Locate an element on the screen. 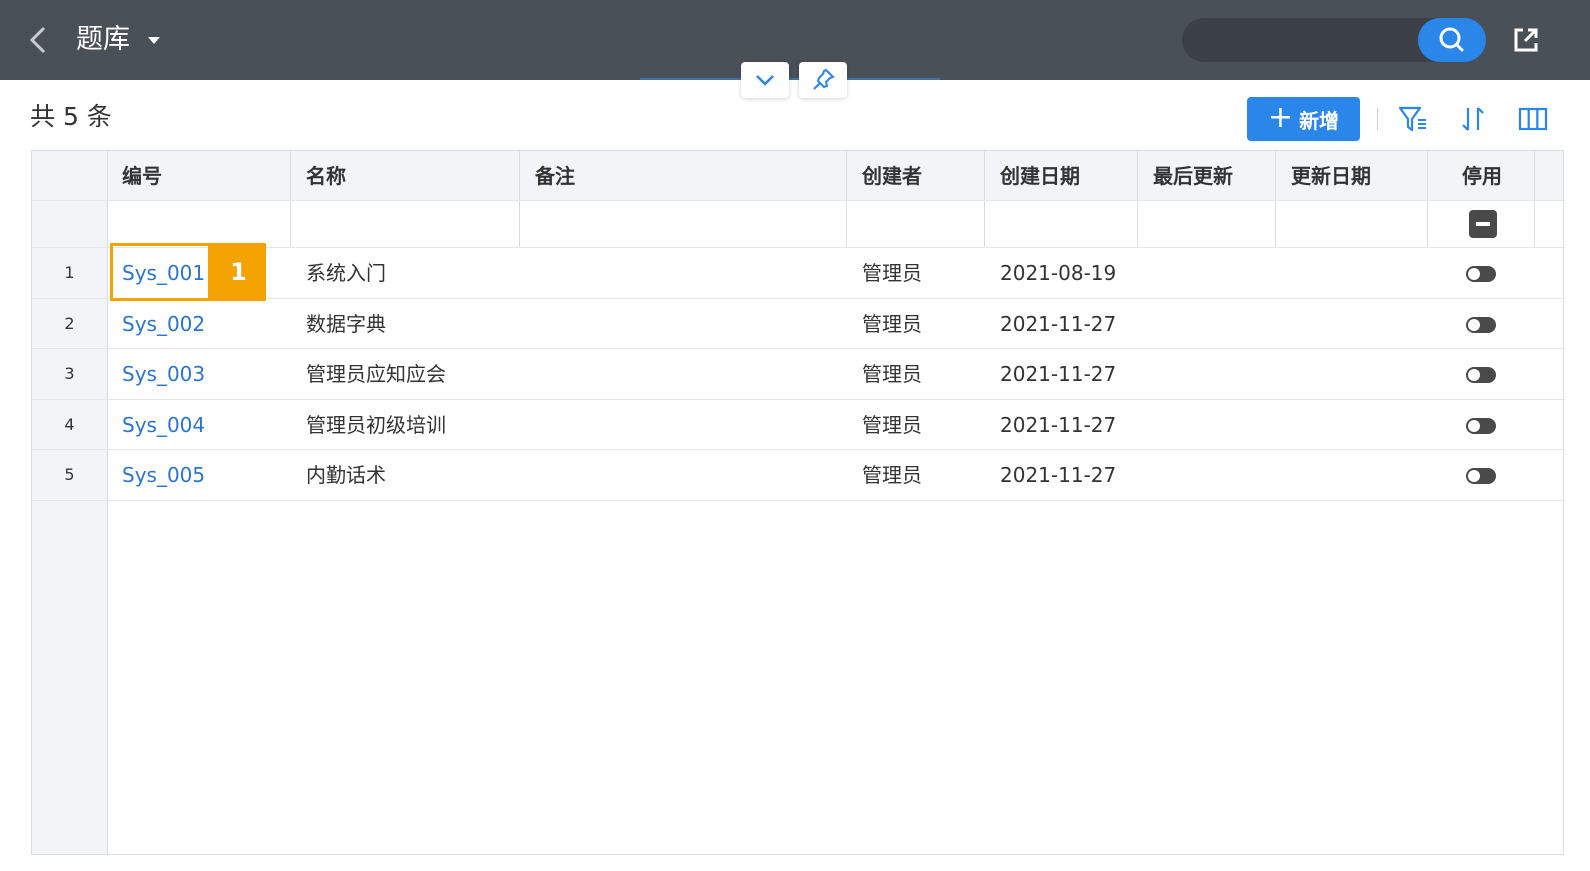  filter-cell-creator is located at coordinates (915, 224).